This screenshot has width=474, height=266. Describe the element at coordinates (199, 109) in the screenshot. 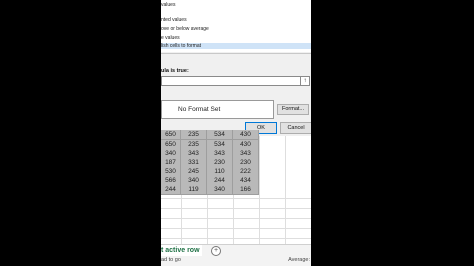

I see `preview-text: No Format Set` at that location.